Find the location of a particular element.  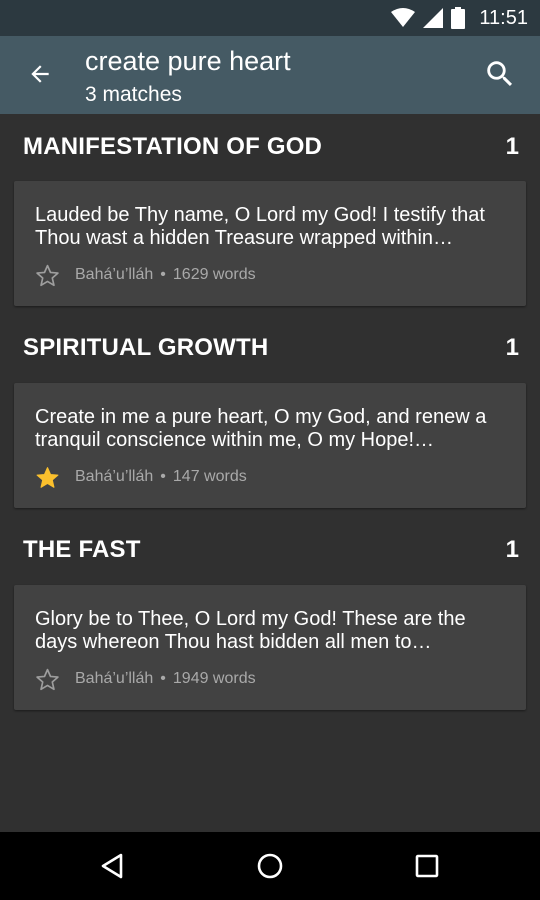

wifi-icon is located at coordinates (403, 17).